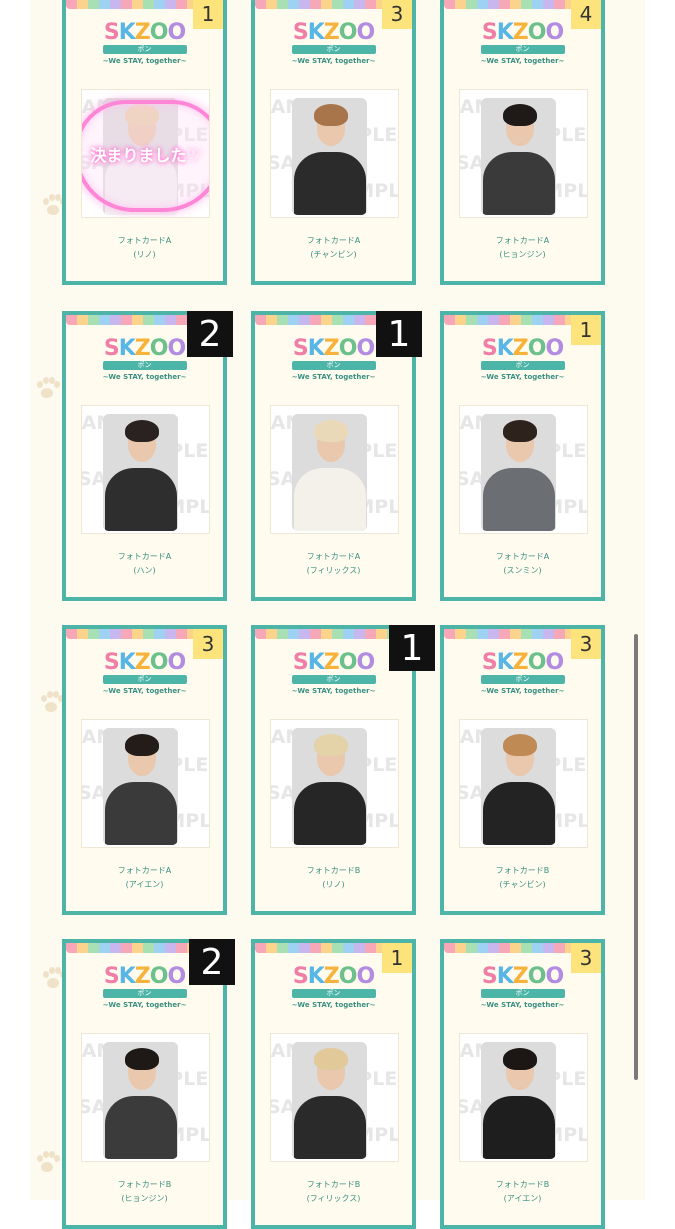 The image size is (675, 1229). Describe the element at coordinates (208, 14) in the screenshot. I see `quantity-badge: 1` at that location.